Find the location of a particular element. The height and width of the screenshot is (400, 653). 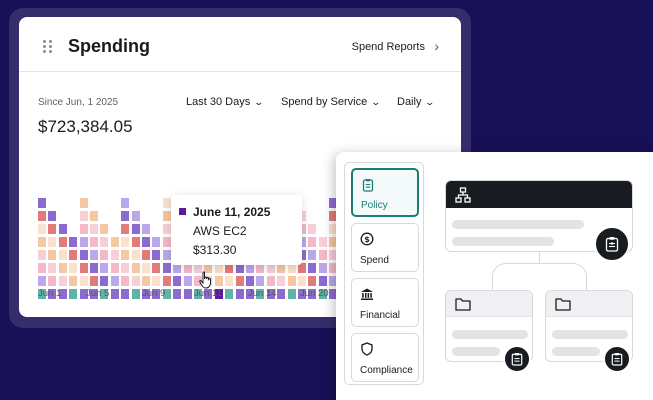

nav-item-financial: Financial is located at coordinates (385, 302).